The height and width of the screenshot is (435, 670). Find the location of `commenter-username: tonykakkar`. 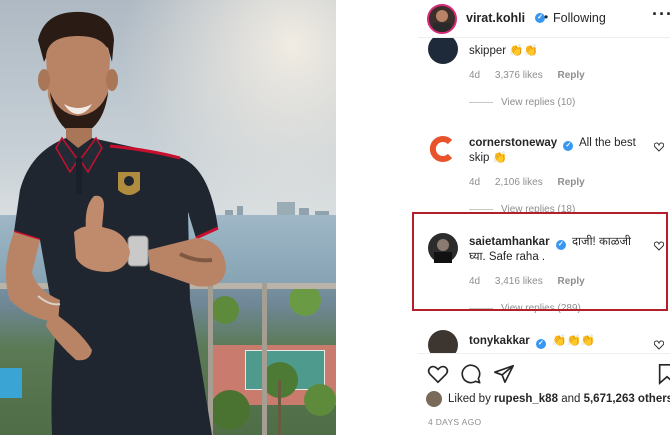

commenter-username: tonykakkar is located at coordinates (499, 341).